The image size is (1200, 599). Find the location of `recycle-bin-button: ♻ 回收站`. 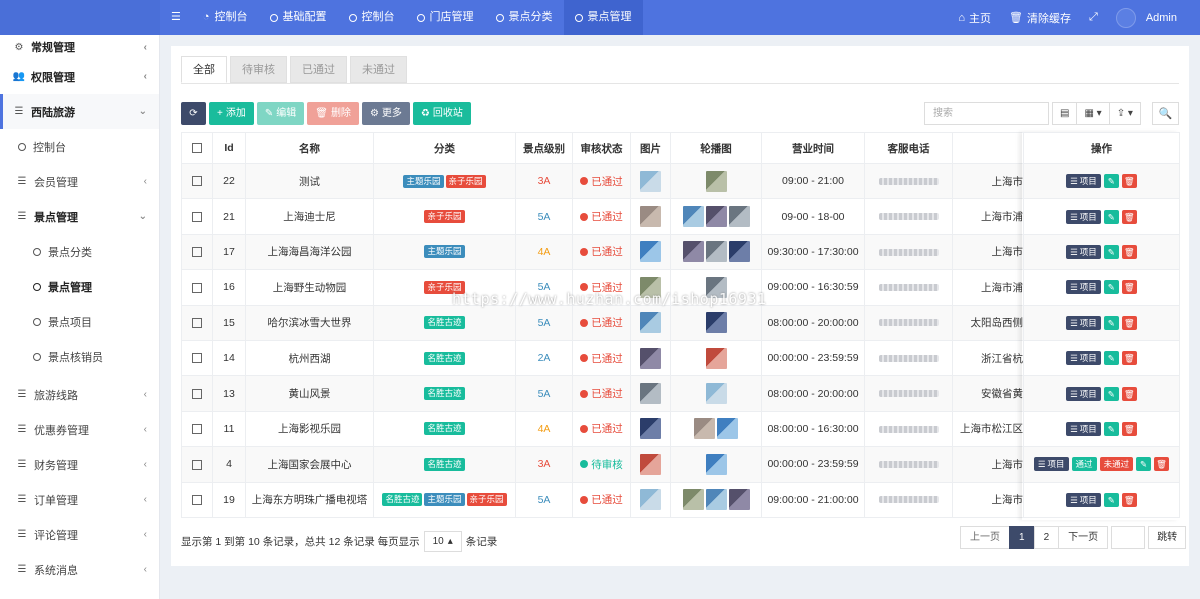

recycle-bin-button: ♻ 回收站 is located at coordinates (441, 113).